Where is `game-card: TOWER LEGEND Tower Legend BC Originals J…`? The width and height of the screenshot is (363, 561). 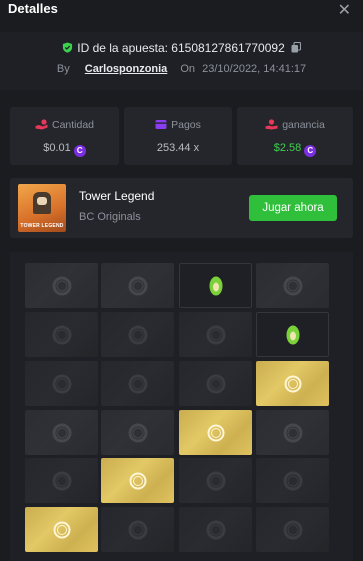 game-card: TOWER LEGEND Tower Legend BC Originals J… is located at coordinates (181, 208).